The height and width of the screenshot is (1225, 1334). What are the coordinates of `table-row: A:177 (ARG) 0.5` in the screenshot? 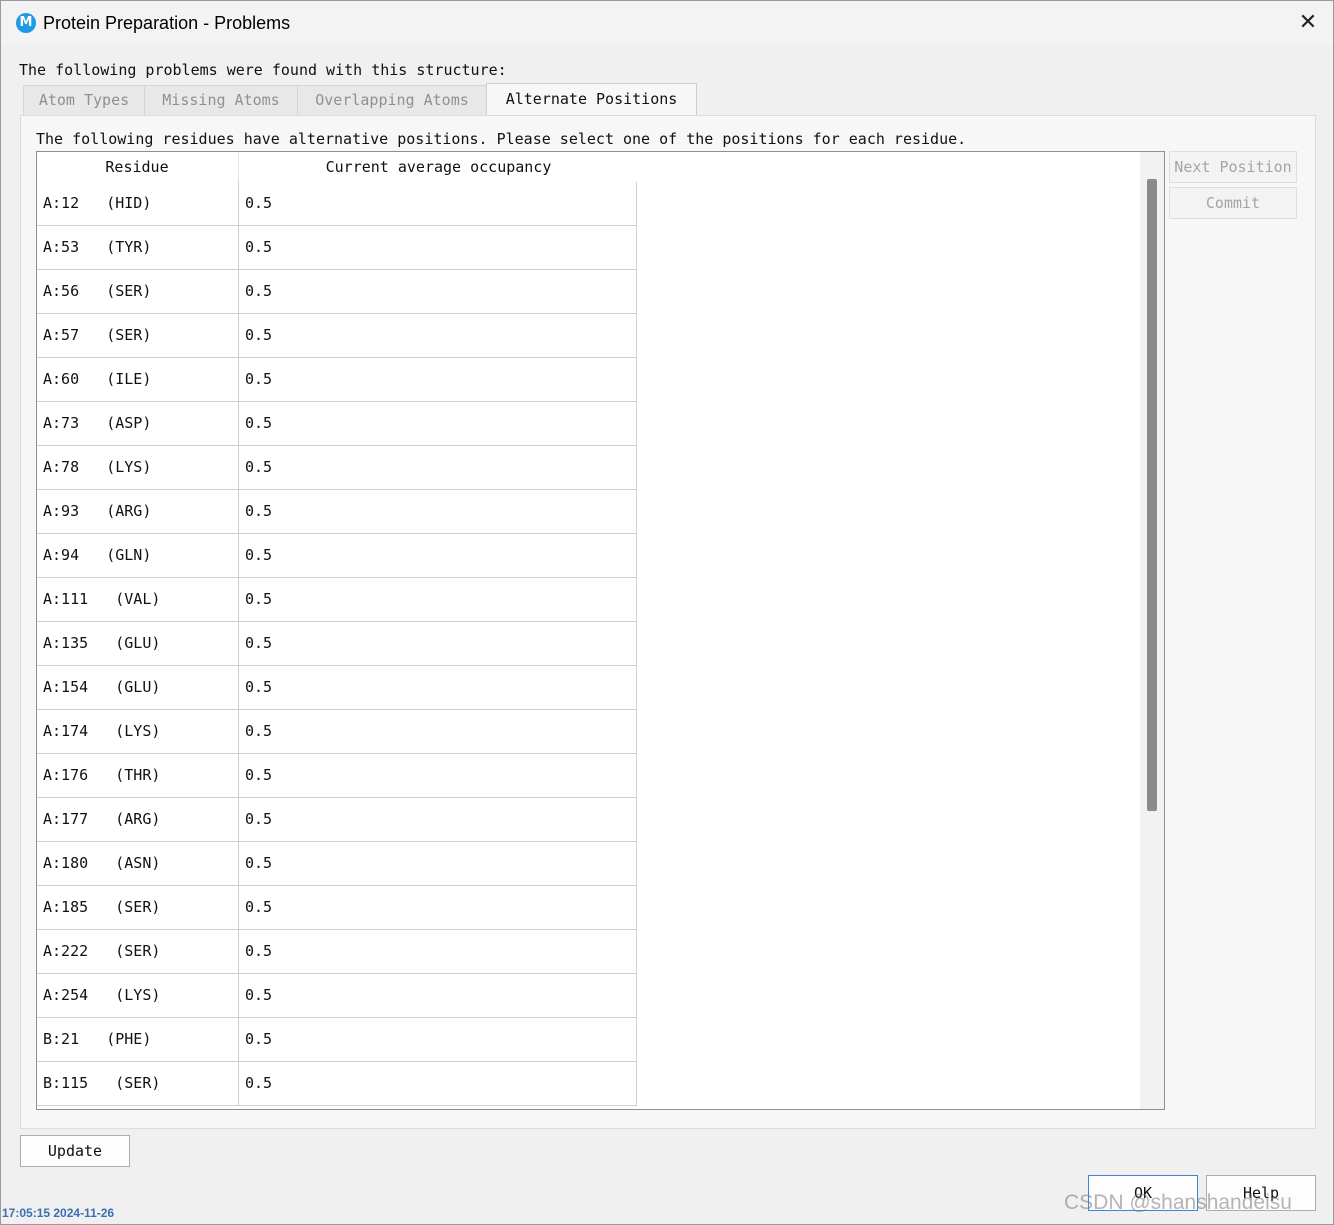 It's located at (337, 820).